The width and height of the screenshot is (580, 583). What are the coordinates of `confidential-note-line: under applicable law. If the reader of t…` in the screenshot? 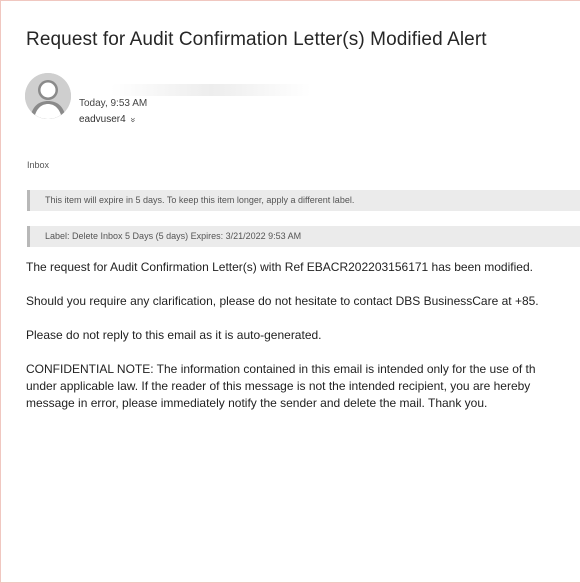 It's located at (278, 386).